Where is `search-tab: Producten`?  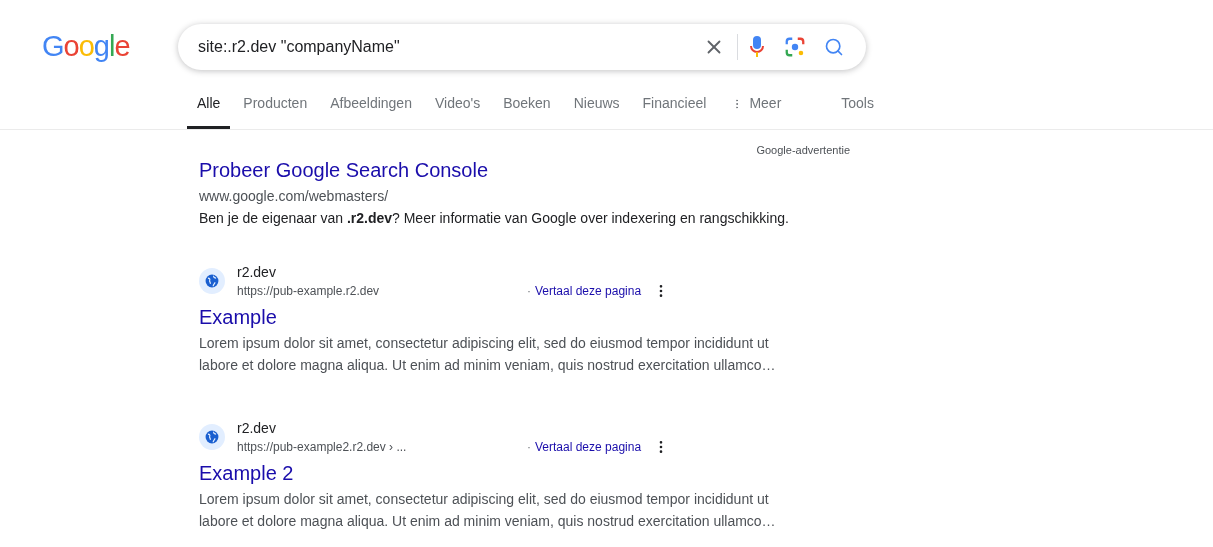 search-tab: Producten is located at coordinates (275, 111).